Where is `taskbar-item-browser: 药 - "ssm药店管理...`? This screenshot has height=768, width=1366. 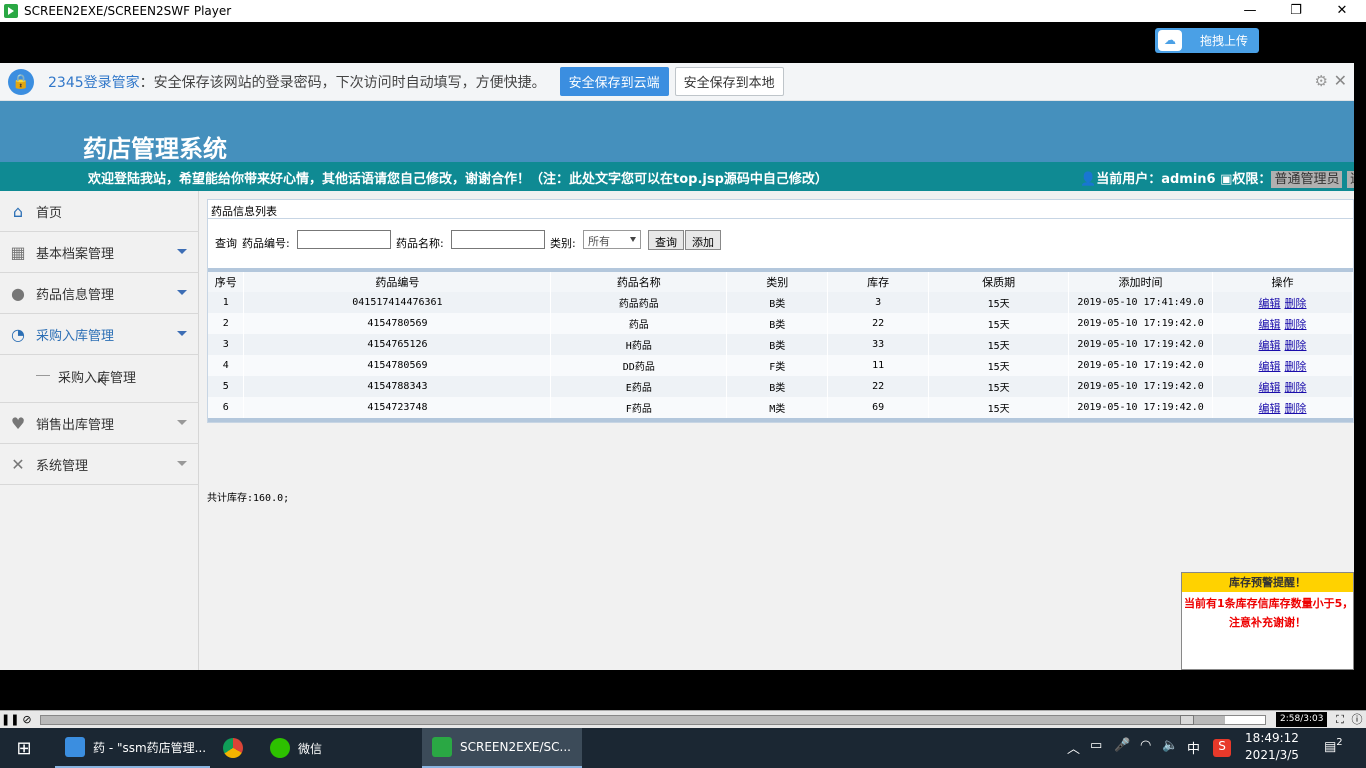
taskbar-item-browser: 药 - "ssm药店管理... is located at coordinates (132, 748).